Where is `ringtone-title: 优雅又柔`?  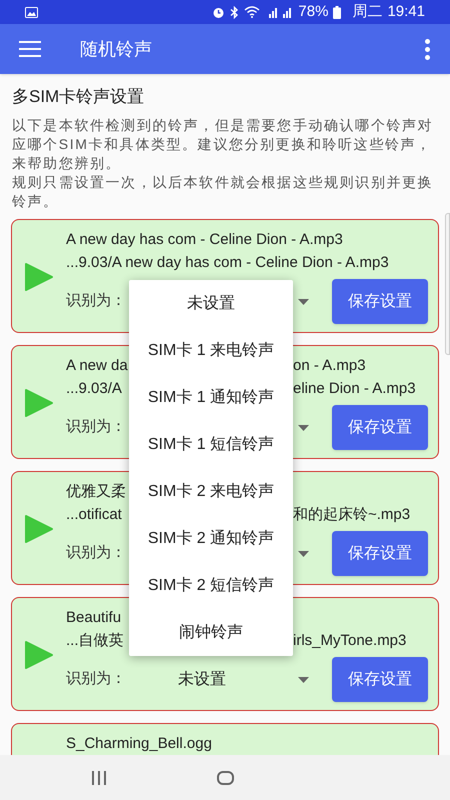
ringtone-title: 优雅又柔 is located at coordinates (96, 492).